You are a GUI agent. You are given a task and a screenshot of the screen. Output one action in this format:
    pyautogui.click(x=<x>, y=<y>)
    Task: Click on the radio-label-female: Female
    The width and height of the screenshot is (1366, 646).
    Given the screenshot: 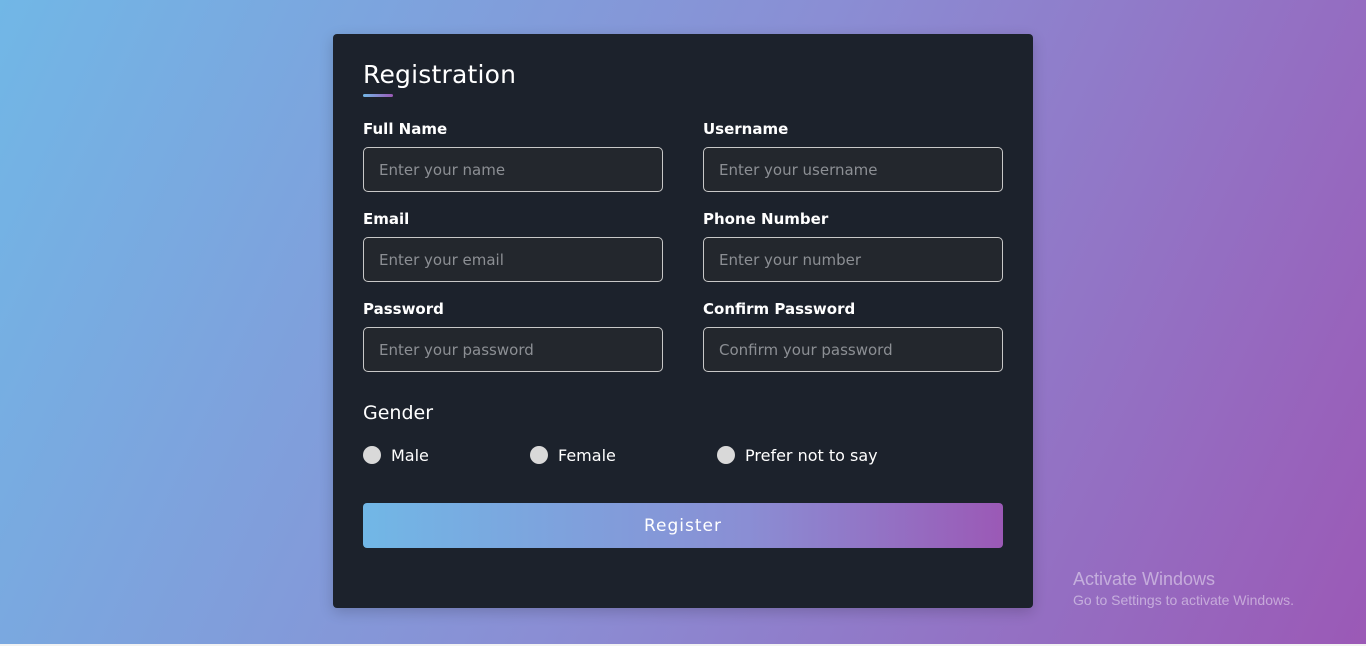 What is the action you would take?
    pyautogui.click(x=587, y=455)
    